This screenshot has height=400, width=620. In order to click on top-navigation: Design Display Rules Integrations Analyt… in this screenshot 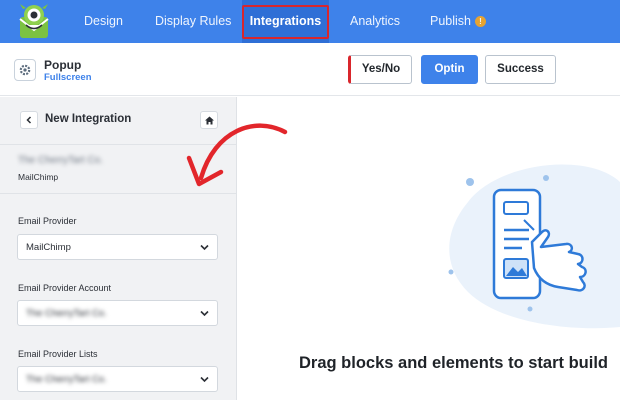, I will do `click(310, 21)`.